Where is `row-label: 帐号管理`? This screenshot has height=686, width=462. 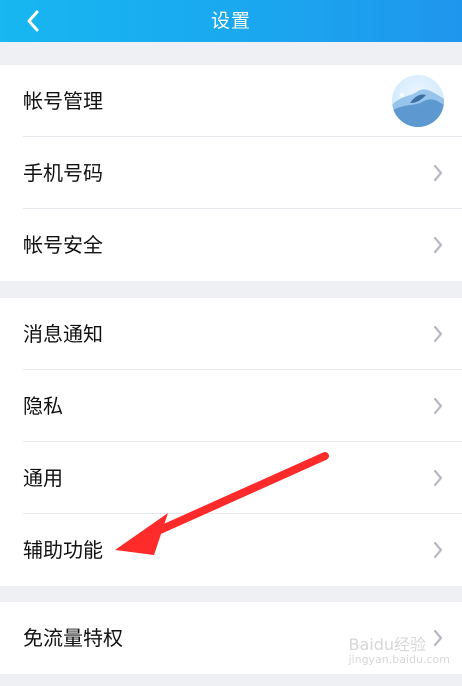 row-label: 帐号管理 is located at coordinates (63, 101).